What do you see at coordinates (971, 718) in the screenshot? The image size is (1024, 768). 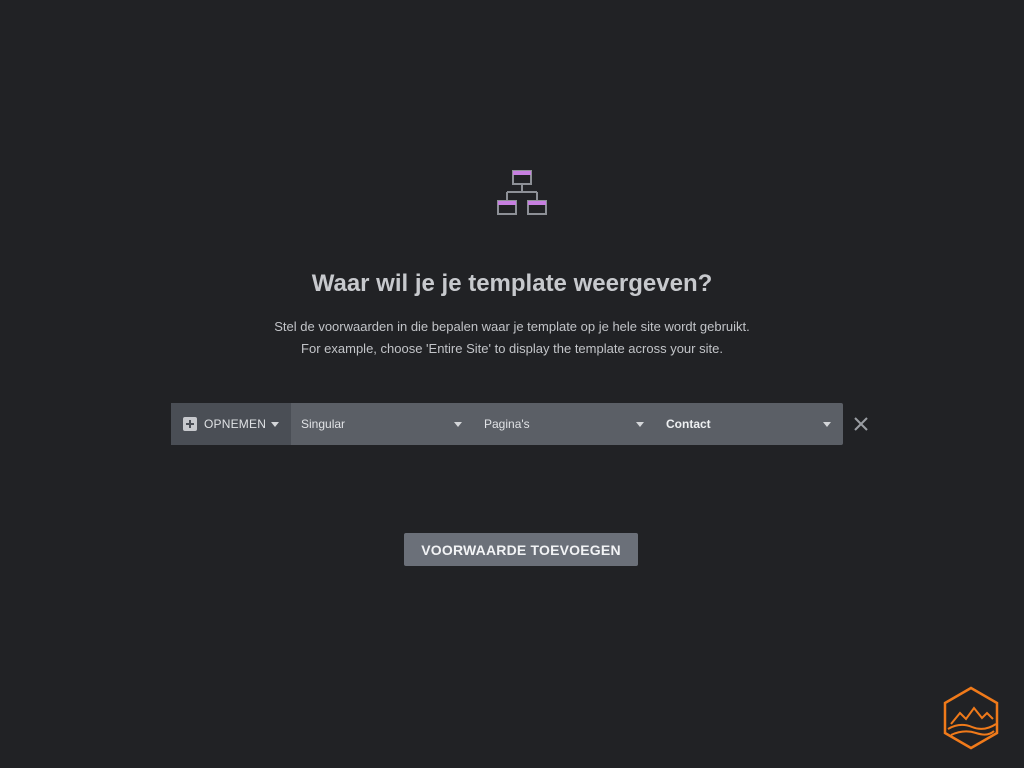 I see `hexagon-mountain-logo` at bounding box center [971, 718].